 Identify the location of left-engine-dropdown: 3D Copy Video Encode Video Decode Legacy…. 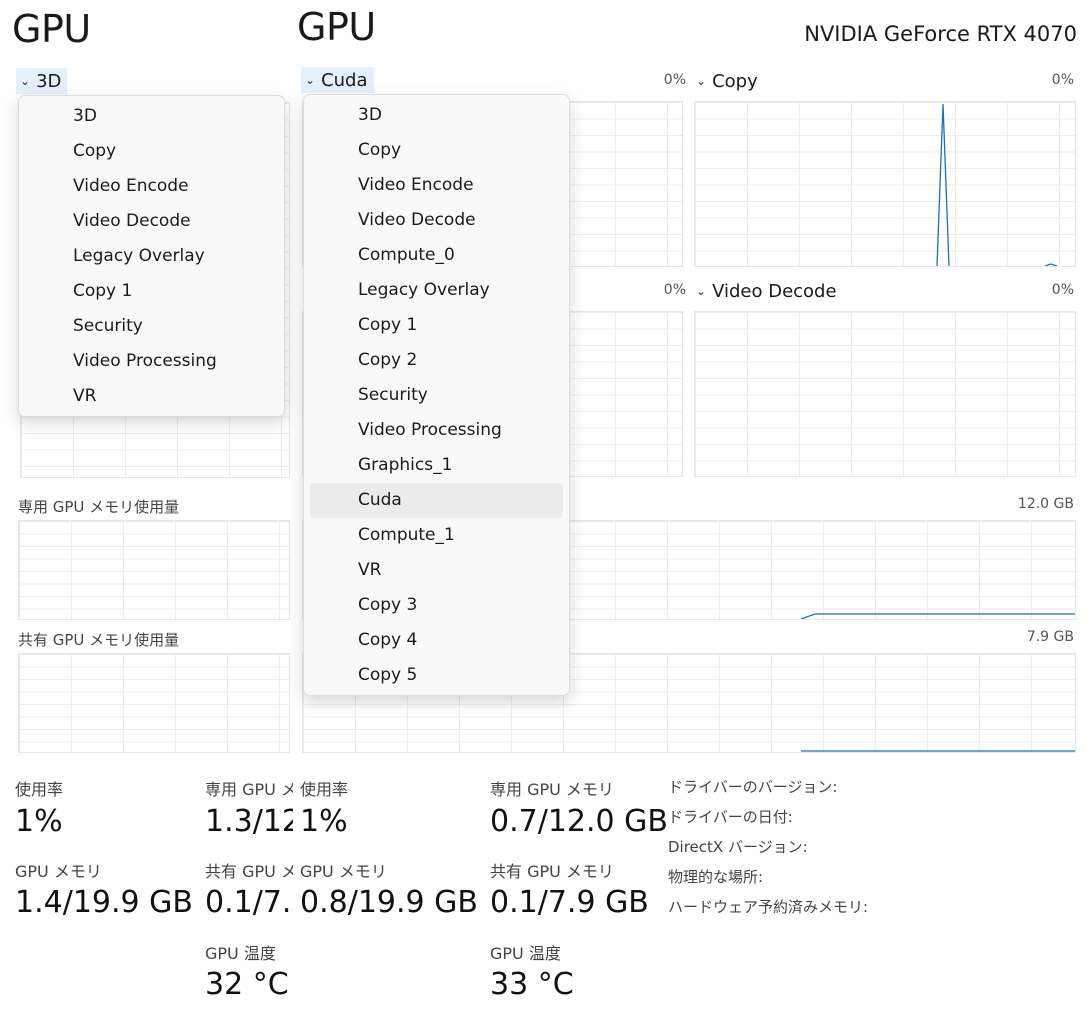
(151, 256).